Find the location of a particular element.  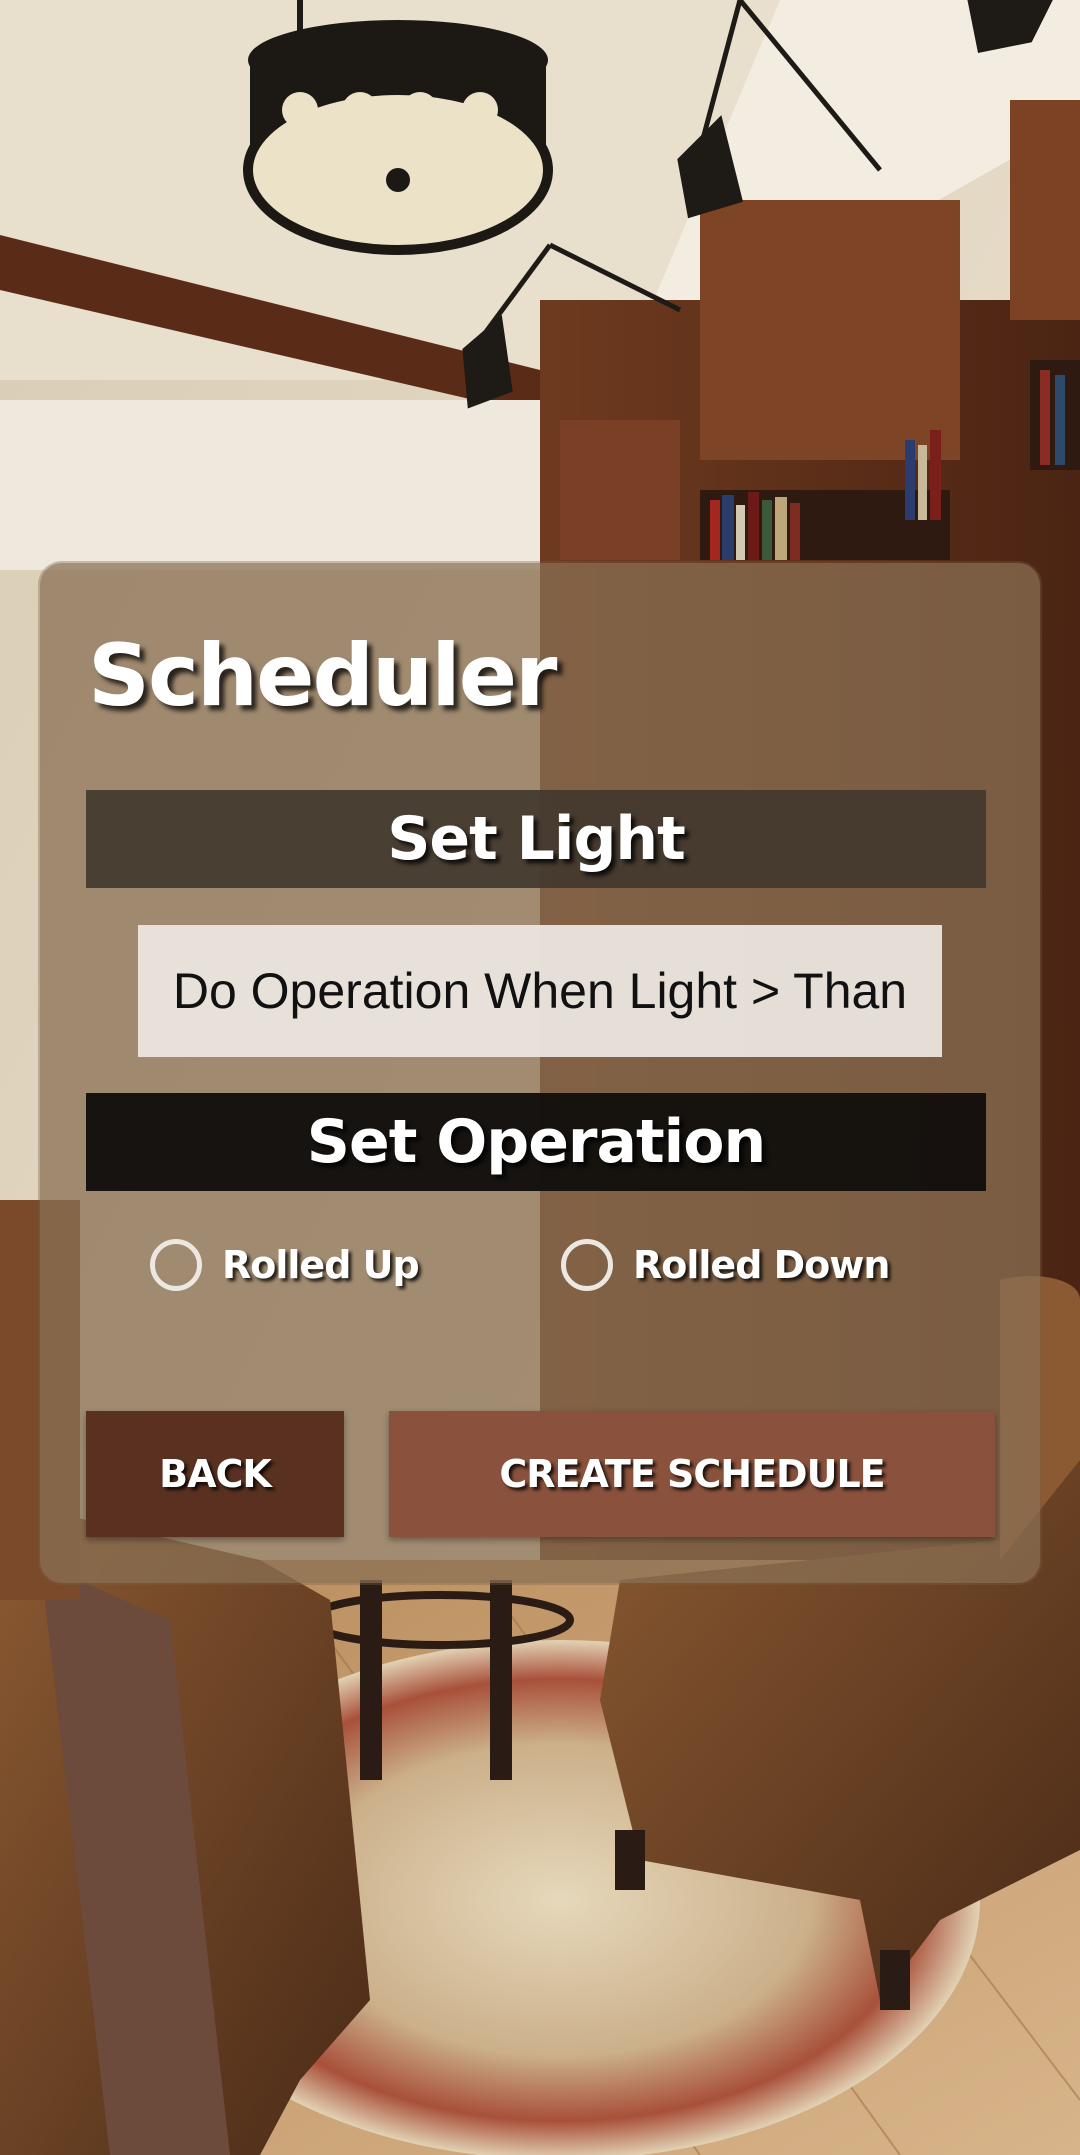

create-schedule-button: CREATE SCHEDULE is located at coordinates (692, 1474).